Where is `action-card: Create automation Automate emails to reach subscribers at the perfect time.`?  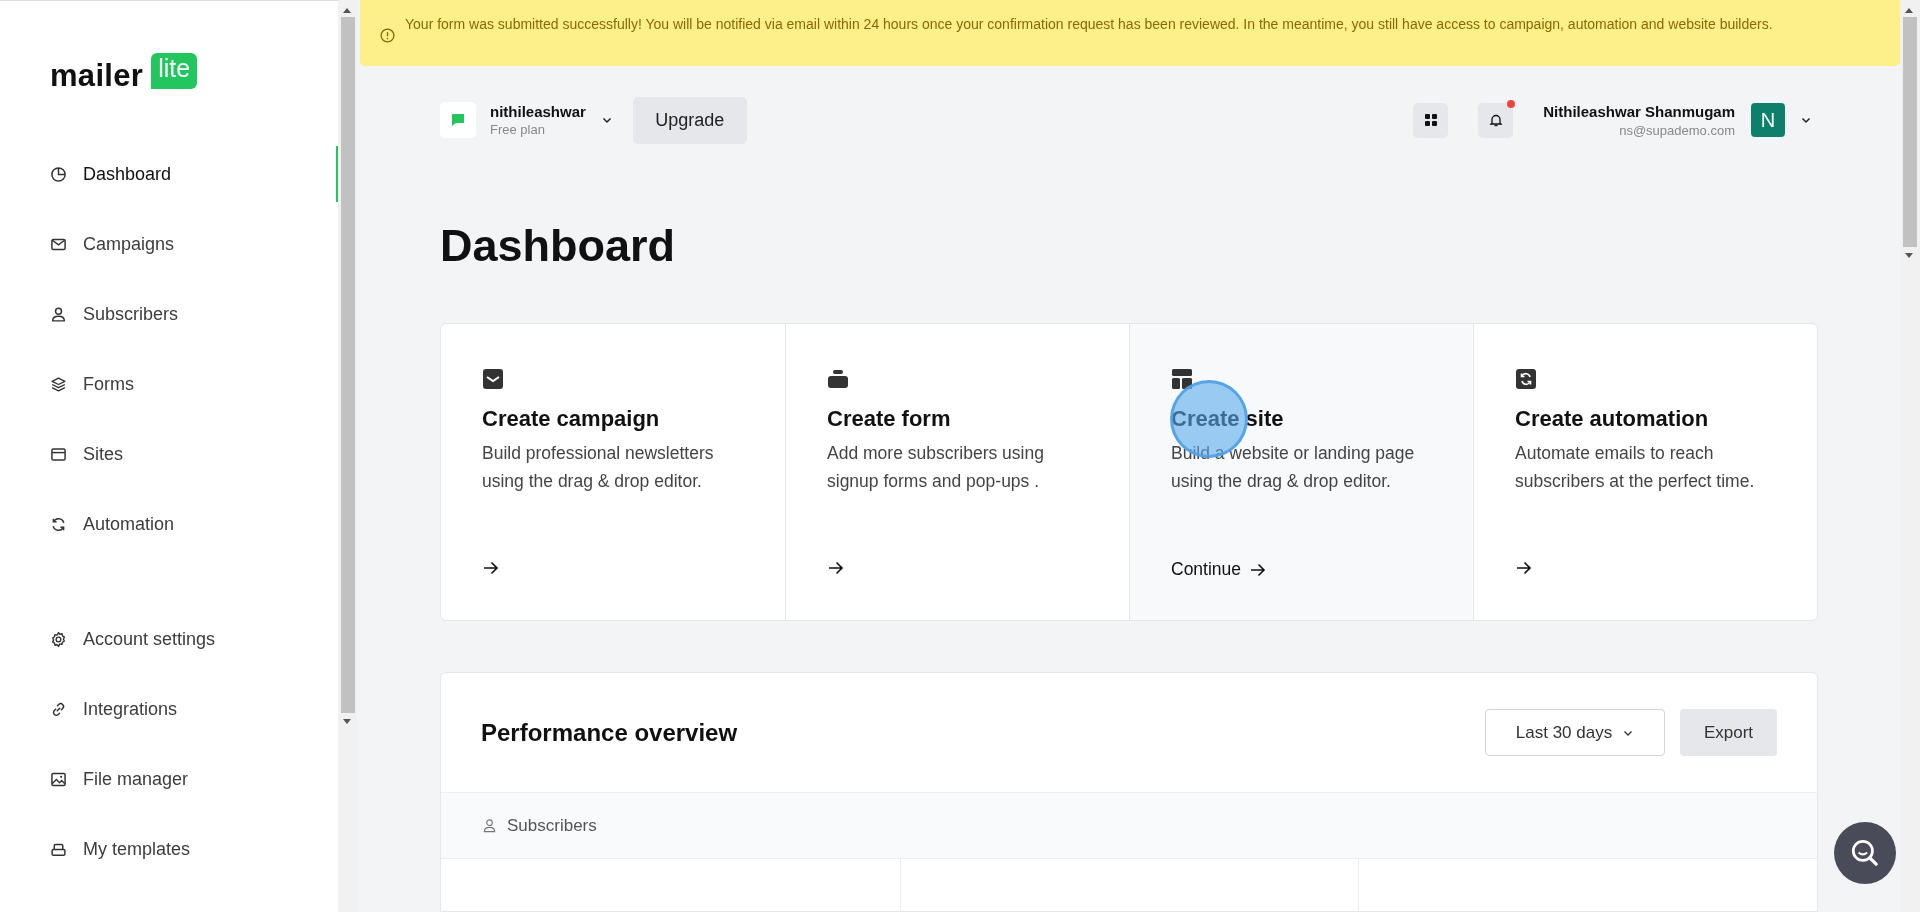 action-card: Create automation Automate emails to reach subscribers at the perfect time. is located at coordinates (1645, 472).